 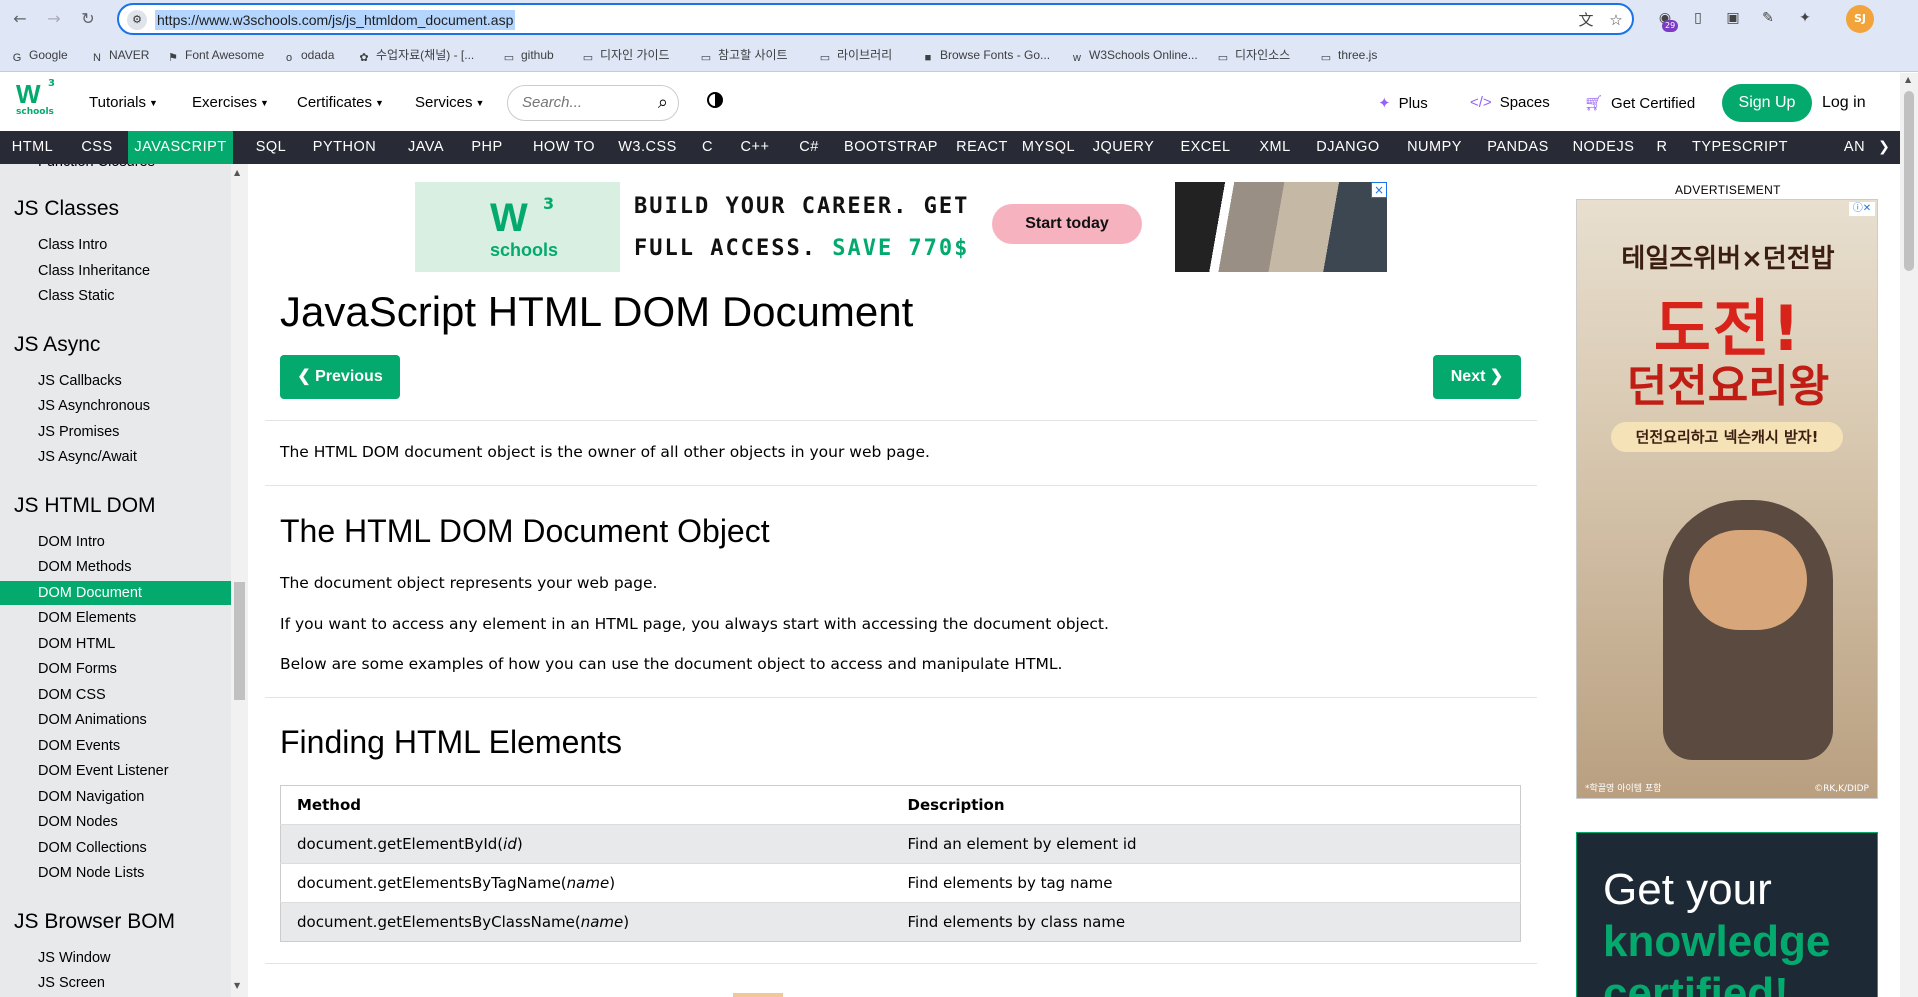 I want to click on certification-ad: Get your knowledge certified!, so click(x=1727, y=914).